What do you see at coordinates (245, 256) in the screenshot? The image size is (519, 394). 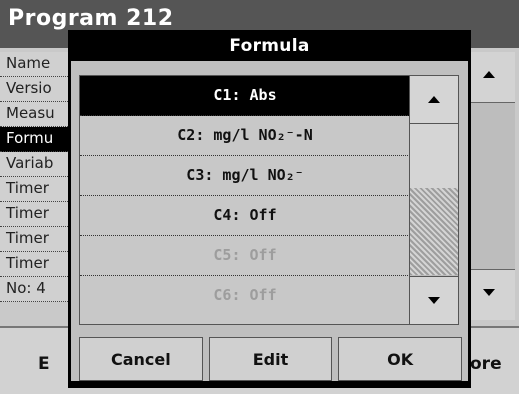 I see `list-item-c5: C5: Off` at bounding box center [245, 256].